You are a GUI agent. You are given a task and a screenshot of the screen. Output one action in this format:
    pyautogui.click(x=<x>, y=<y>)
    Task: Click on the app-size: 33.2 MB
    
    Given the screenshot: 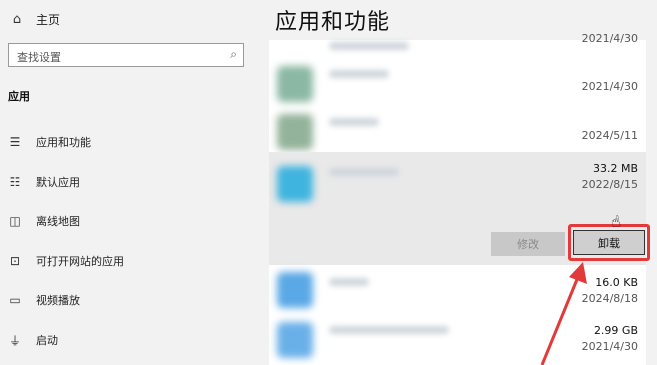 What is the action you would take?
    pyautogui.click(x=615, y=168)
    